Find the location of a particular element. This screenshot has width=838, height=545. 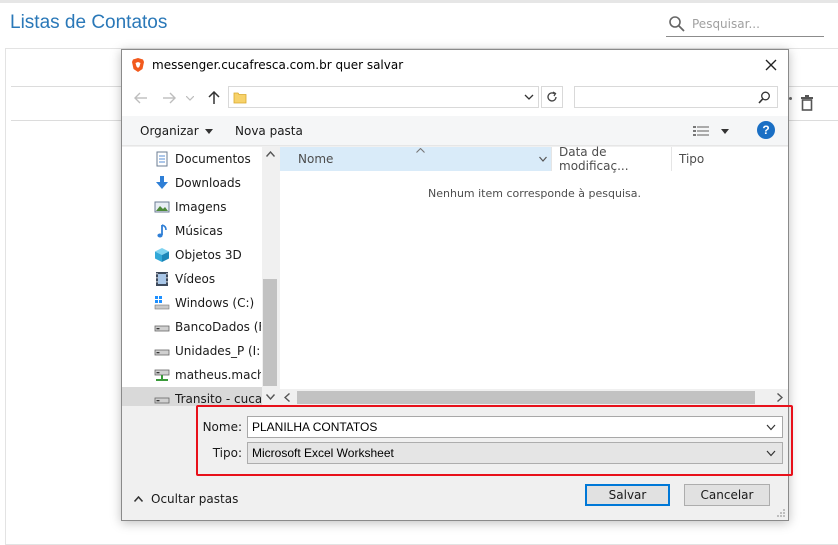

trash-icon is located at coordinates (807, 103).